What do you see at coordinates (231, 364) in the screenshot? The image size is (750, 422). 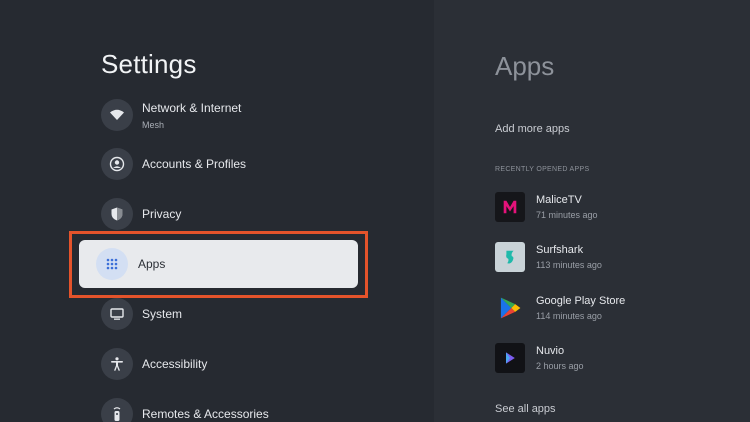 I see `menu-item-accessibility: Accessibility` at bounding box center [231, 364].